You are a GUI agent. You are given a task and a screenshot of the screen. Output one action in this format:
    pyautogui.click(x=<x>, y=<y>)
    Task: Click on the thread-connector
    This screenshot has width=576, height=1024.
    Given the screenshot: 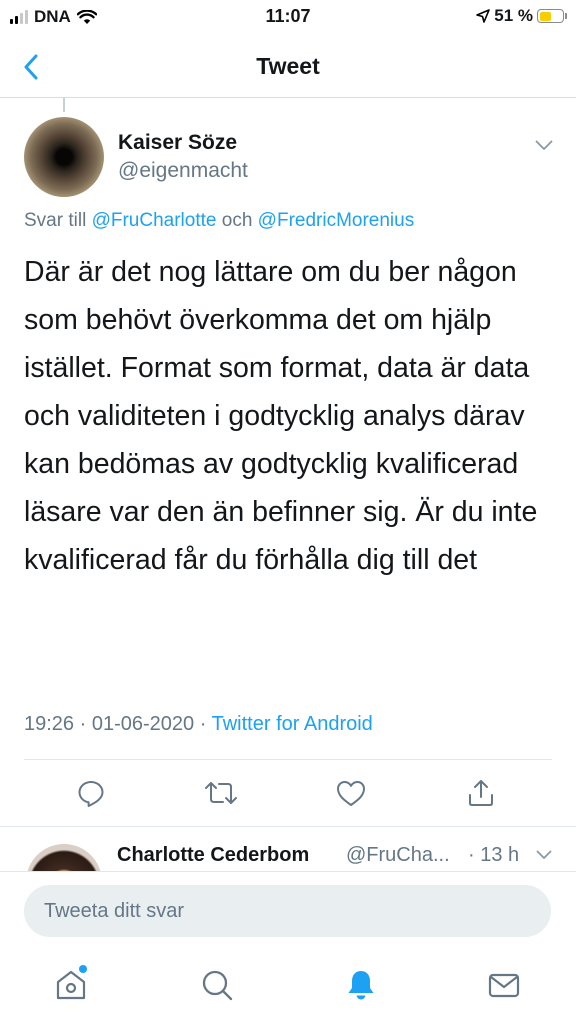 What is the action you would take?
    pyautogui.click(x=64, y=105)
    